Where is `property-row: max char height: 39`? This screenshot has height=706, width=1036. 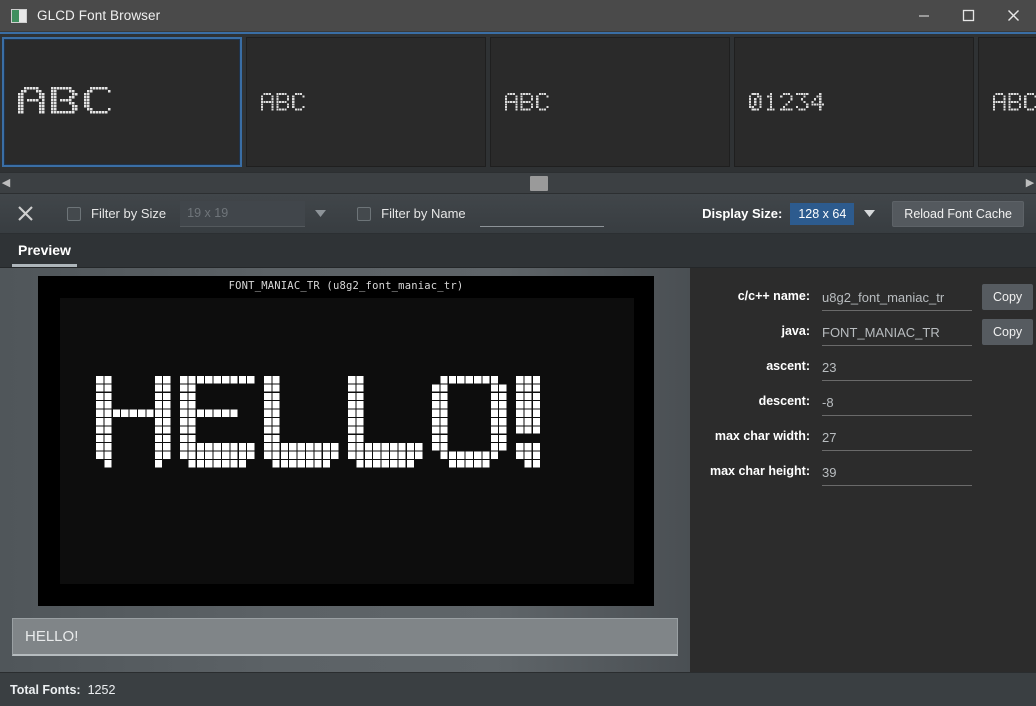 property-row: max char height: 39 is located at coordinates (863, 476).